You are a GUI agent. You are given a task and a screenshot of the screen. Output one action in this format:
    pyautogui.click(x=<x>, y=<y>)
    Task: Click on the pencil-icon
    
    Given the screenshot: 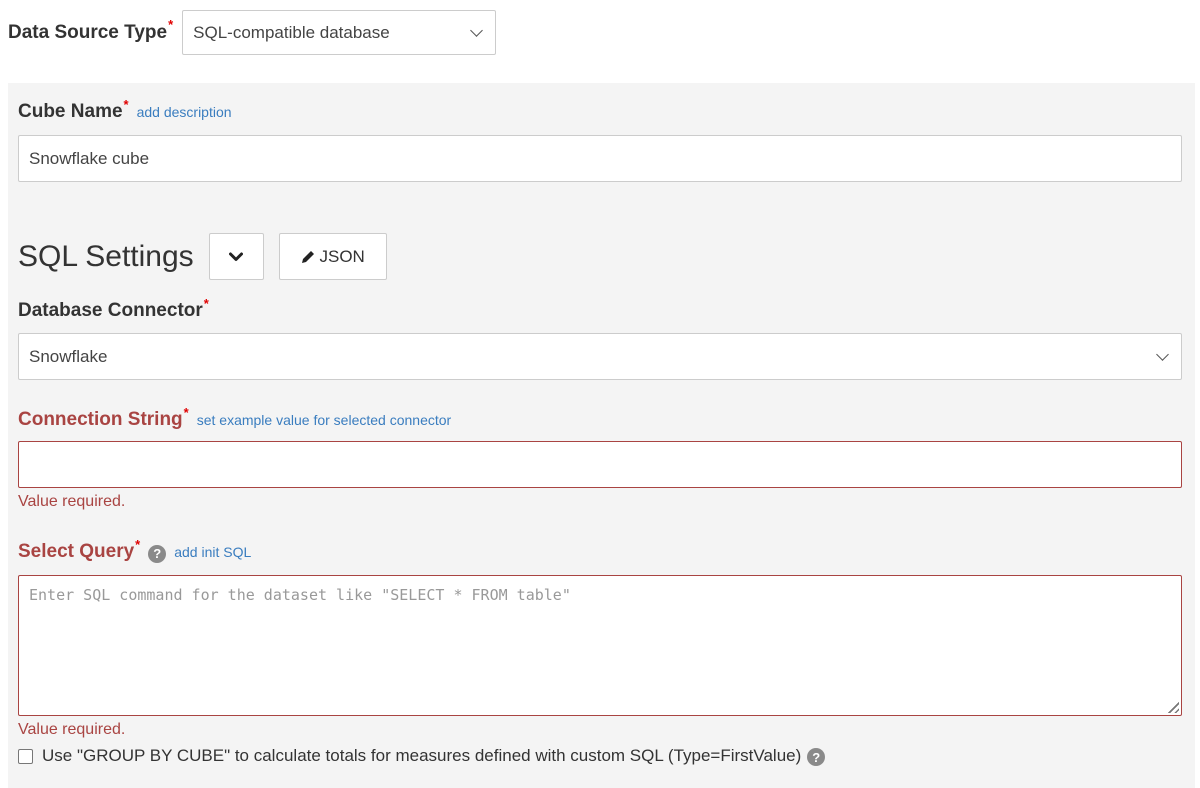 What is the action you would take?
    pyautogui.click(x=308, y=256)
    